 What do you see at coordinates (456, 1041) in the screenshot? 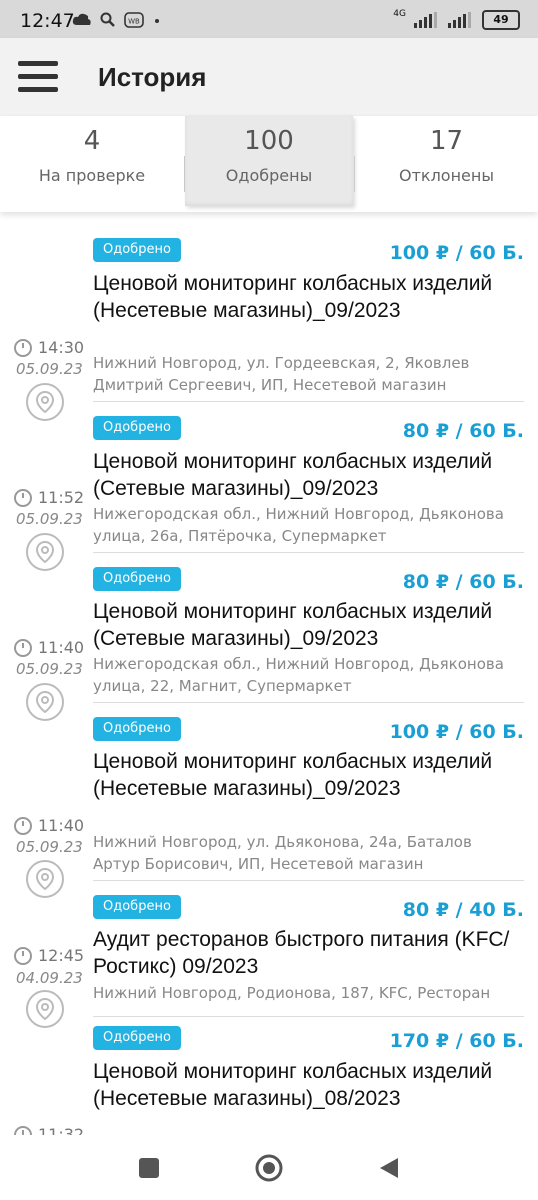
I see `reward-price: 170 ₽ / 60 Б.` at bounding box center [456, 1041].